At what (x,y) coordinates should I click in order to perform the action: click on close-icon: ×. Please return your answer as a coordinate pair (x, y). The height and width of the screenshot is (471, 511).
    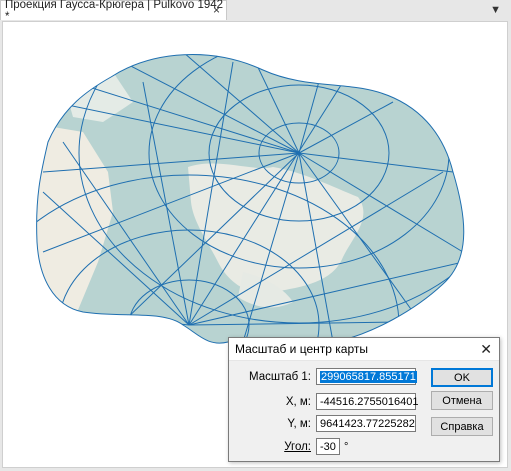
    Looking at the image, I should click on (216, 10).